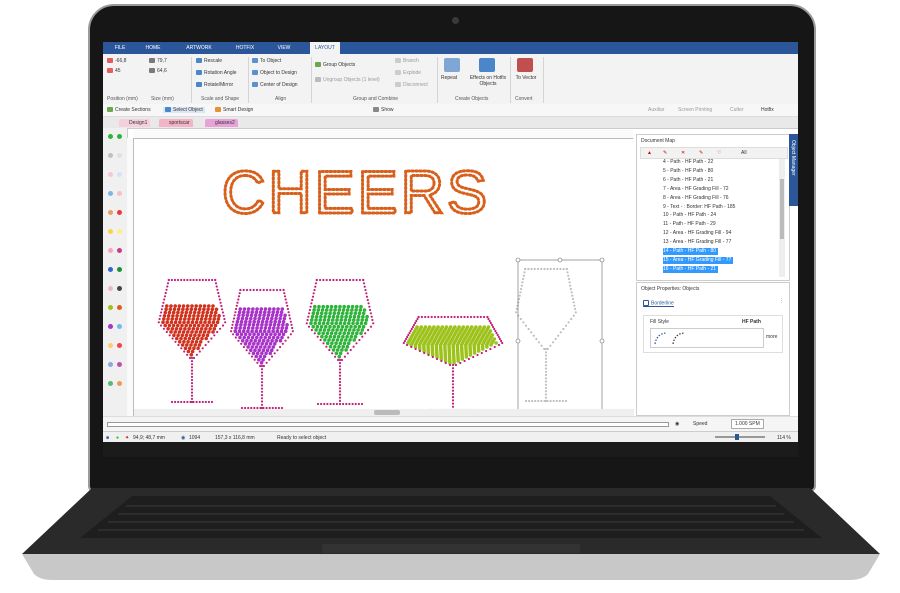 This screenshot has width=900, height=593. Describe the element at coordinates (689, 215) in the screenshot. I see `document-map-item: 10 - Path - HF Path - 24` at that location.